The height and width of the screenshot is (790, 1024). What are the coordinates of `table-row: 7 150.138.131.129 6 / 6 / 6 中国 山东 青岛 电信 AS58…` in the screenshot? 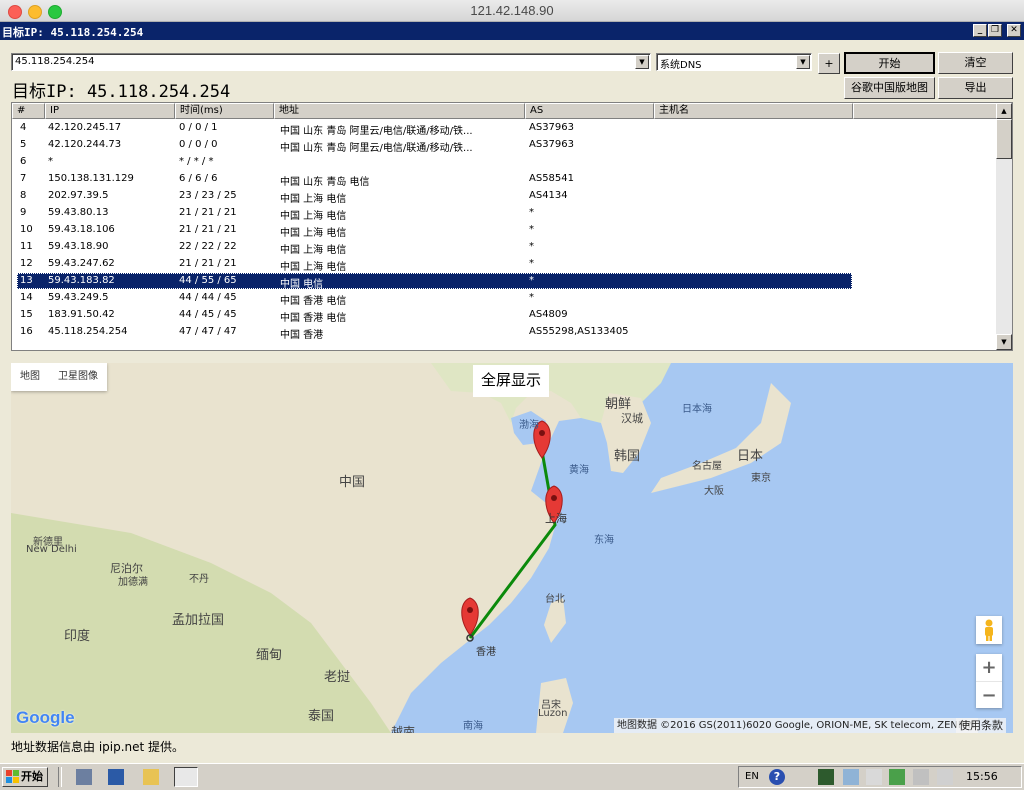 It's located at (504, 179).